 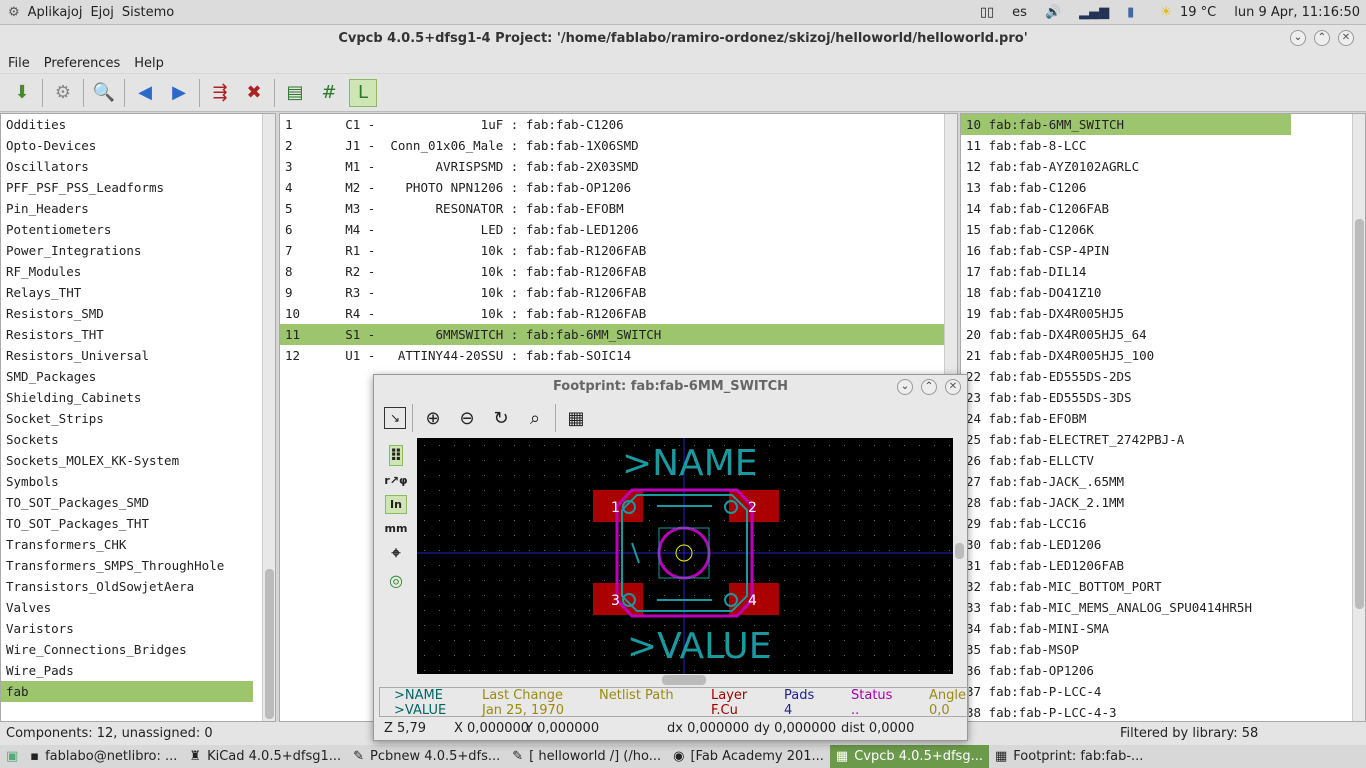 I want to click on close-button: ✕, so click(x=1346, y=38).